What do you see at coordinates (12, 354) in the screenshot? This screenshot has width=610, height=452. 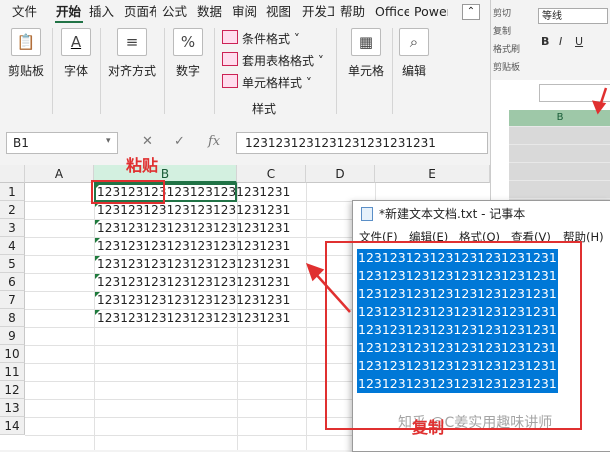 I see `row-header: 10` at bounding box center [12, 354].